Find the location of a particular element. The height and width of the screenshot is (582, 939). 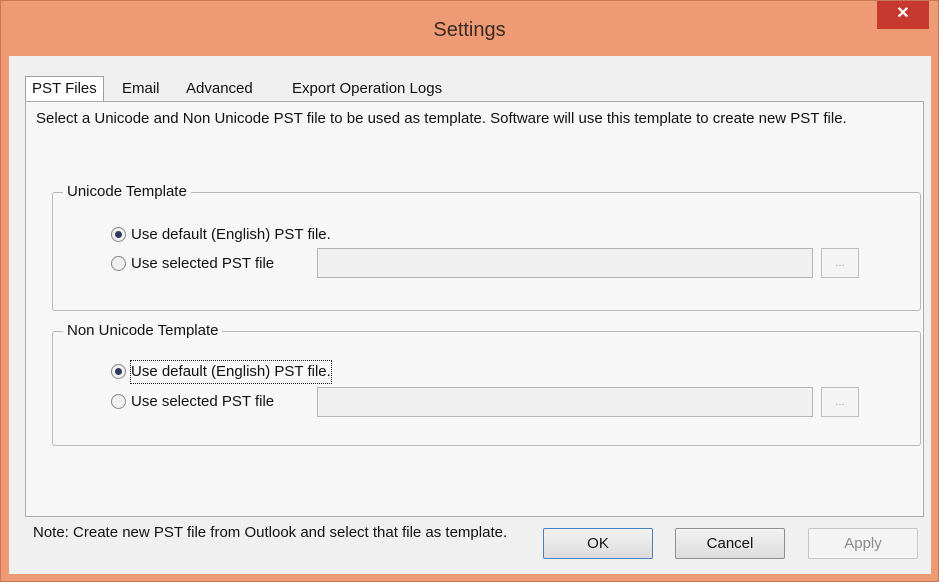

unicode-path-input is located at coordinates (565, 263).